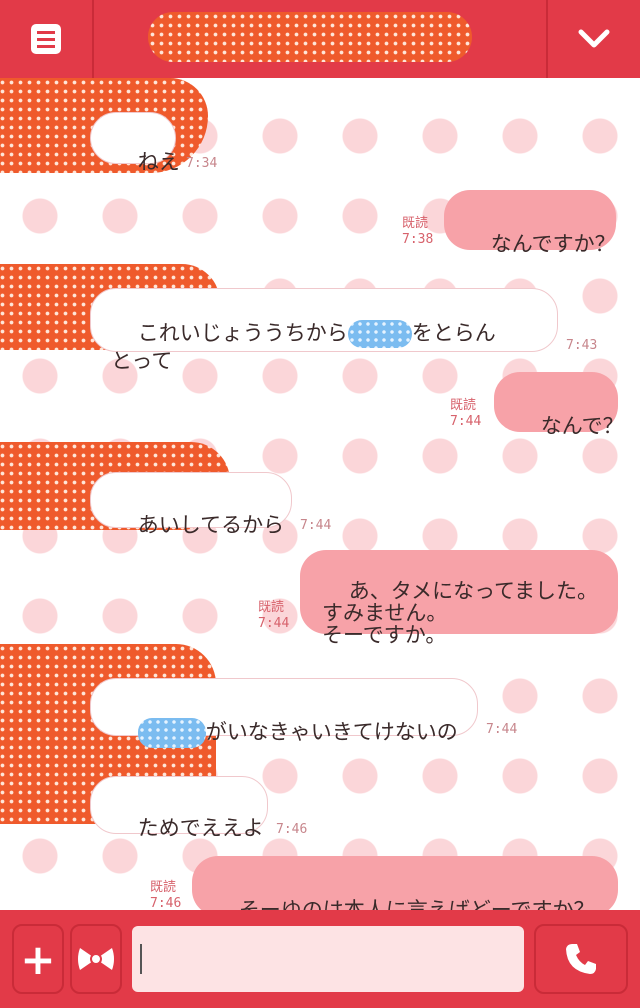 This screenshot has height=1008, width=640. What do you see at coordinates (405, 883) in the screenshot?
I see `outgoing-message: そーゆのは本人に言えばどーですか？` at bounding box center [405, 883].